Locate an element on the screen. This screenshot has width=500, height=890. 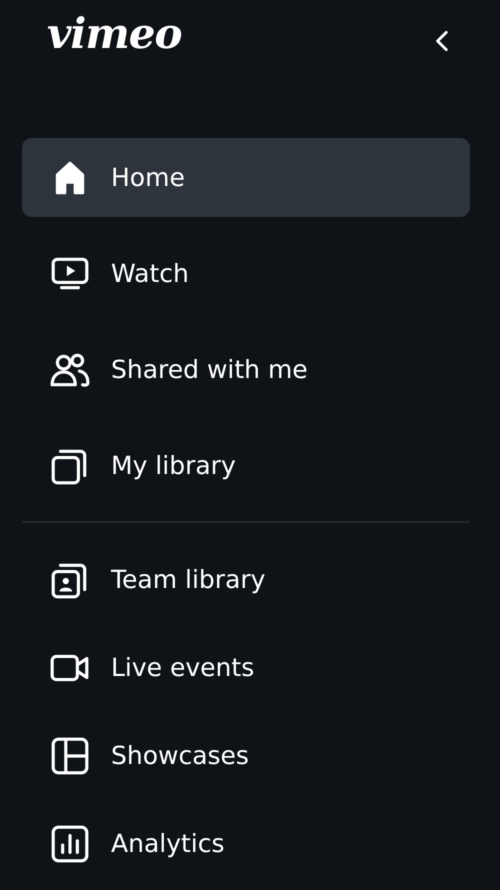
nav-item: Team library is located at coordinates (246, 579).